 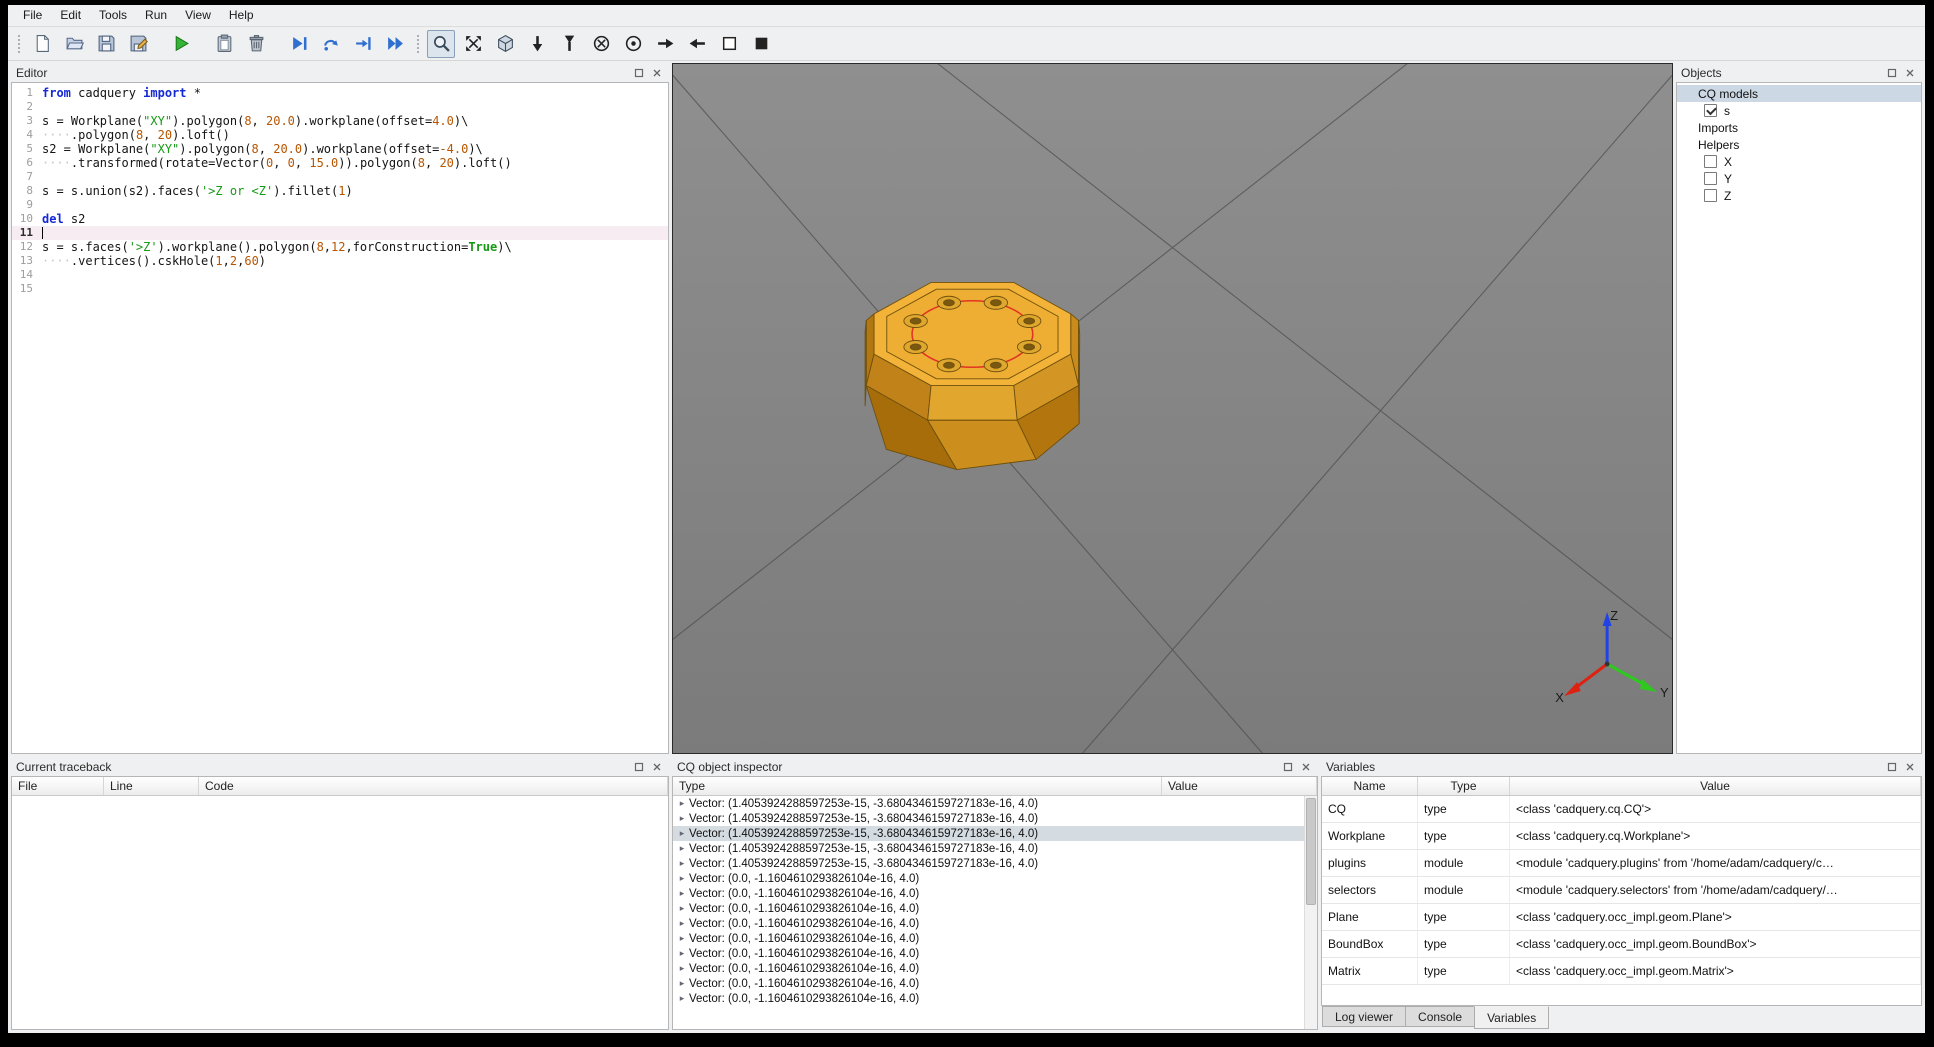 I want to click on editor-float-button, so click(x=639, y=73).